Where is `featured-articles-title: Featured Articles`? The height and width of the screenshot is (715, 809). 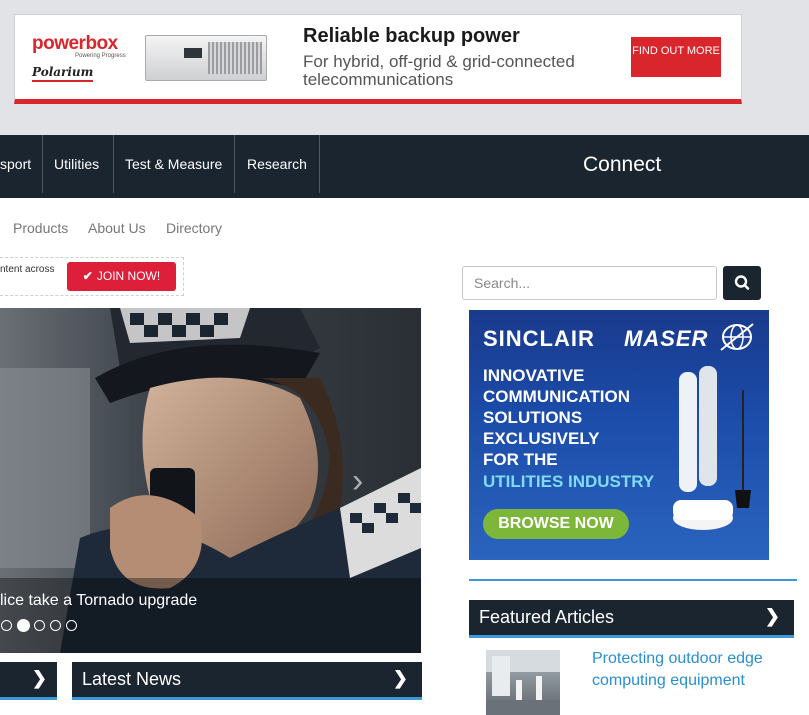
featured-articles-title: Featured Articles is located at coordinates (547, 617).